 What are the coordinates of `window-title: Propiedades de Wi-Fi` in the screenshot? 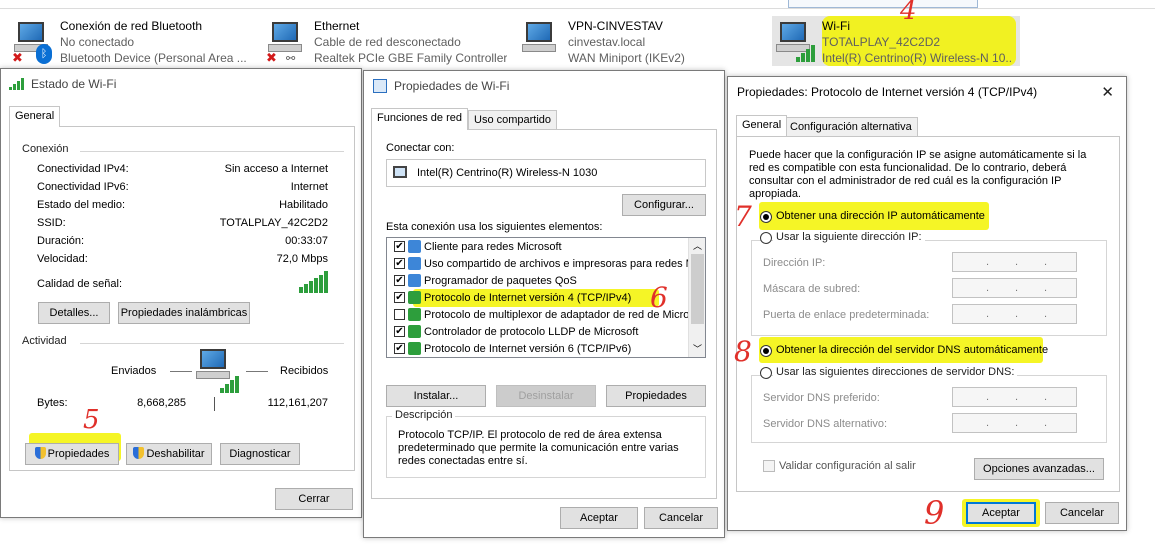 It's located at (544, 86).